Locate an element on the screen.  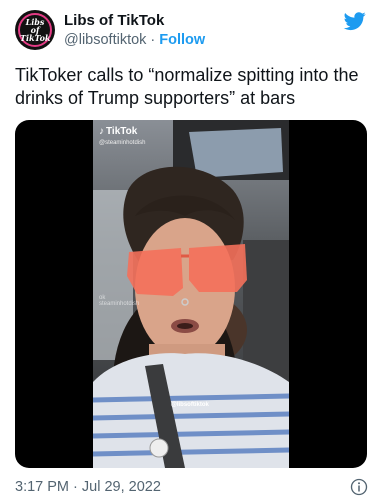
follow-button: Follow is located at coordinates (182, 40).